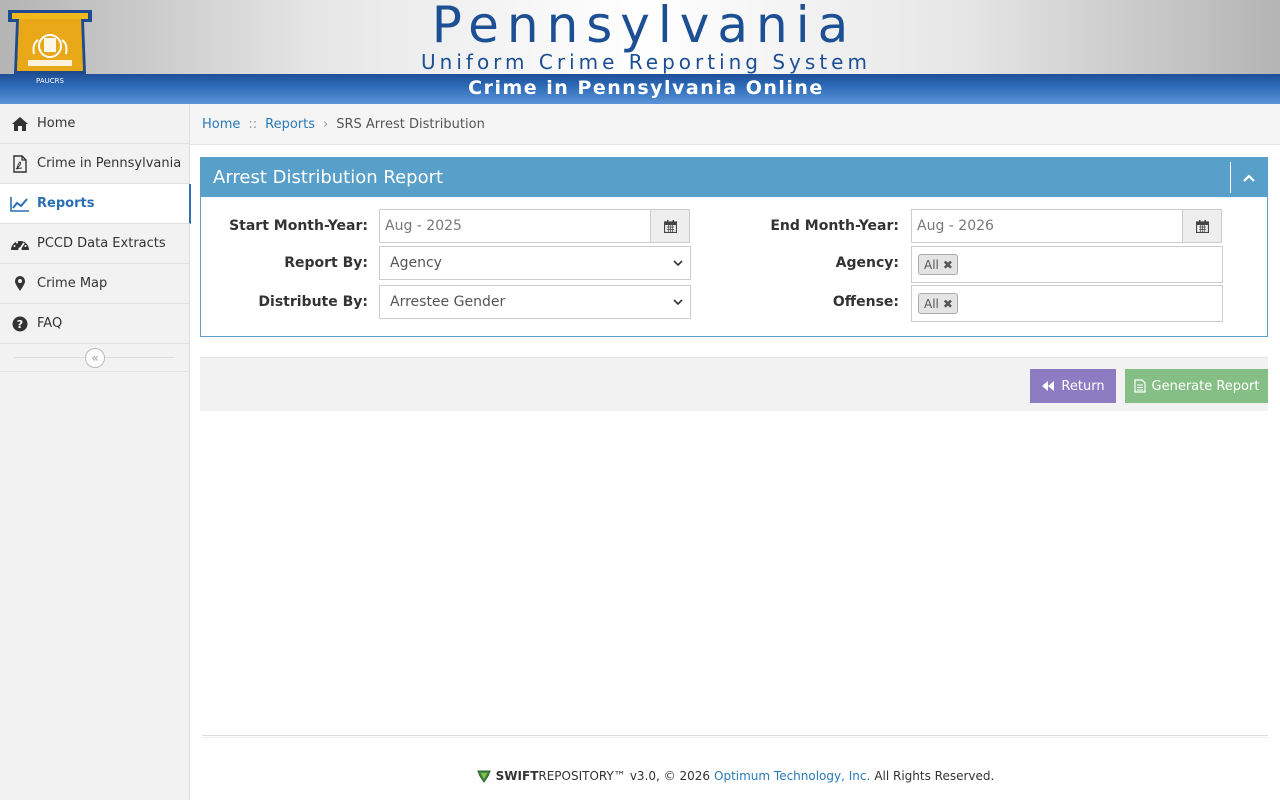 Image resolution: width=1280 pixels, height=800 pixels. I want to click on sidebar-item-label: Home, so click(56, 123).